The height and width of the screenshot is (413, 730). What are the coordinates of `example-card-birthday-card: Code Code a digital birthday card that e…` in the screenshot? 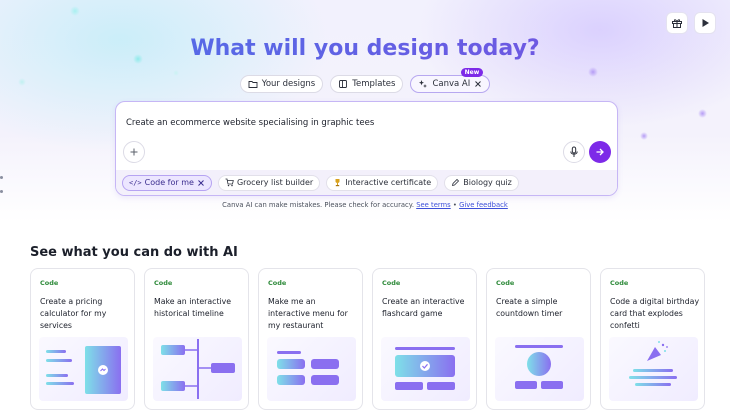 It's located at (652, 339).